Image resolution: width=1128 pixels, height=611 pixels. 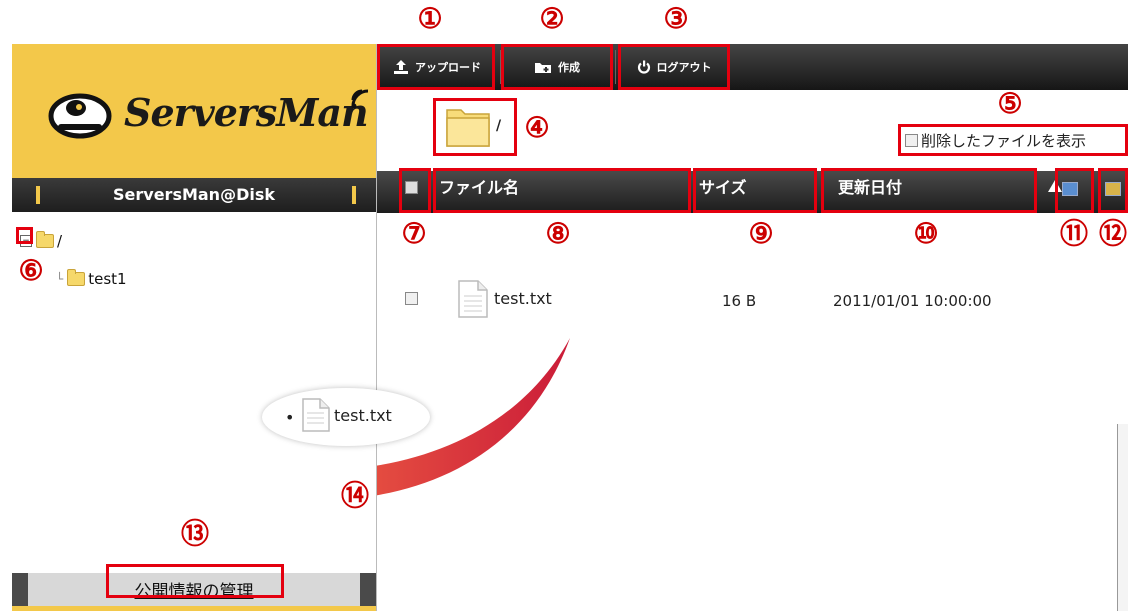 What do you see at coordinates (870, 192) in the screenshot?
I see `column-header-date: 更新日付` at bounding box center [870, 192].